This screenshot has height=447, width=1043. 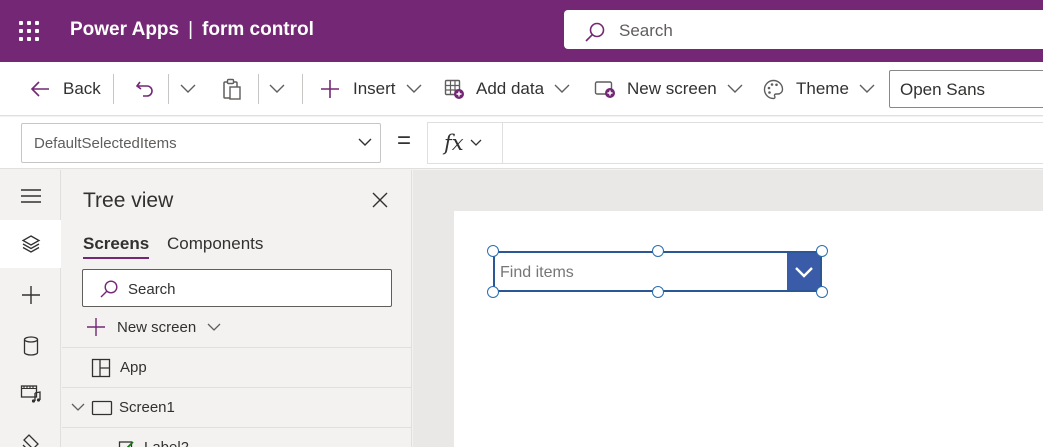 I want to click on rail-tree-view, so click(x=30, y=244).